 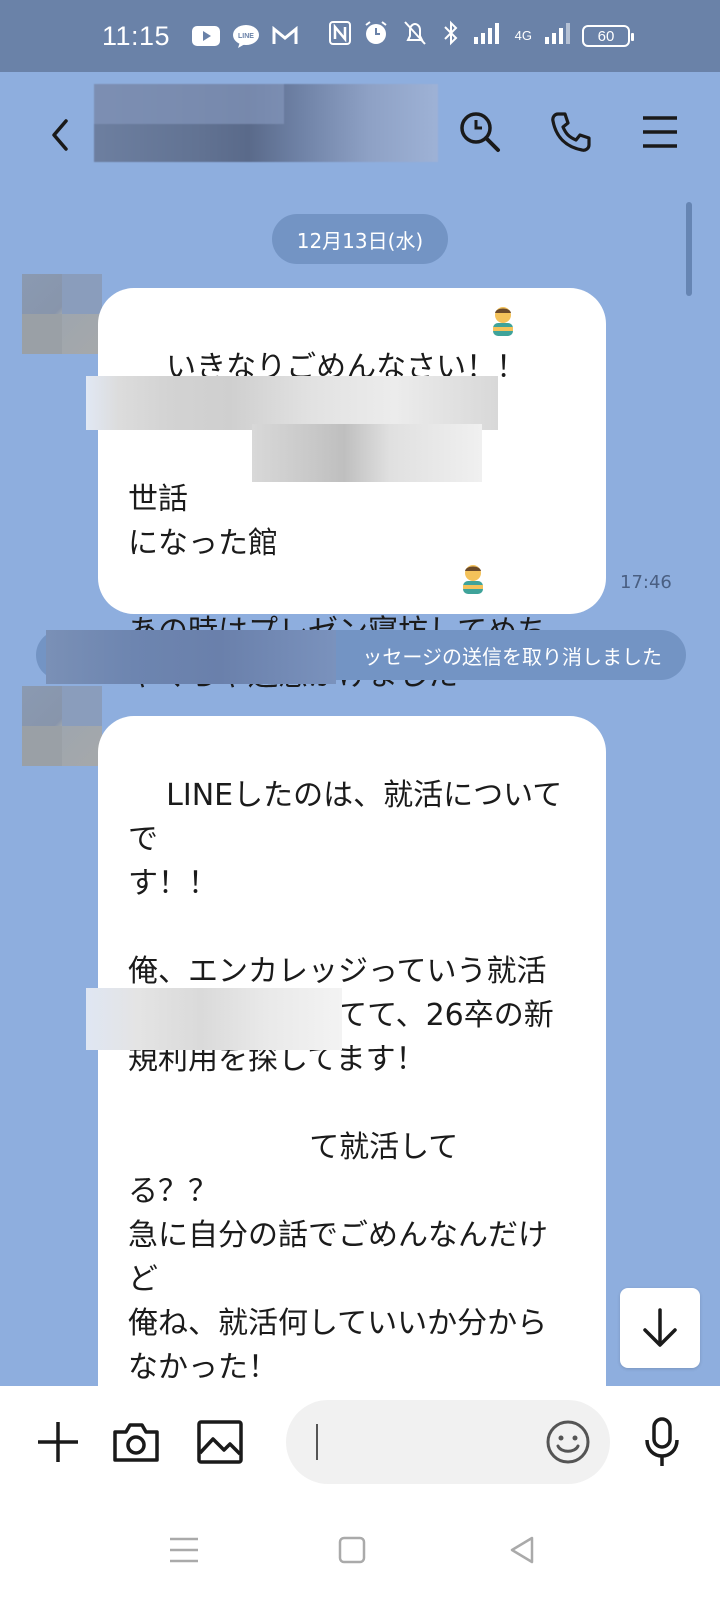 I want to click on message-time: 17:46, so click(x=646, y=582).